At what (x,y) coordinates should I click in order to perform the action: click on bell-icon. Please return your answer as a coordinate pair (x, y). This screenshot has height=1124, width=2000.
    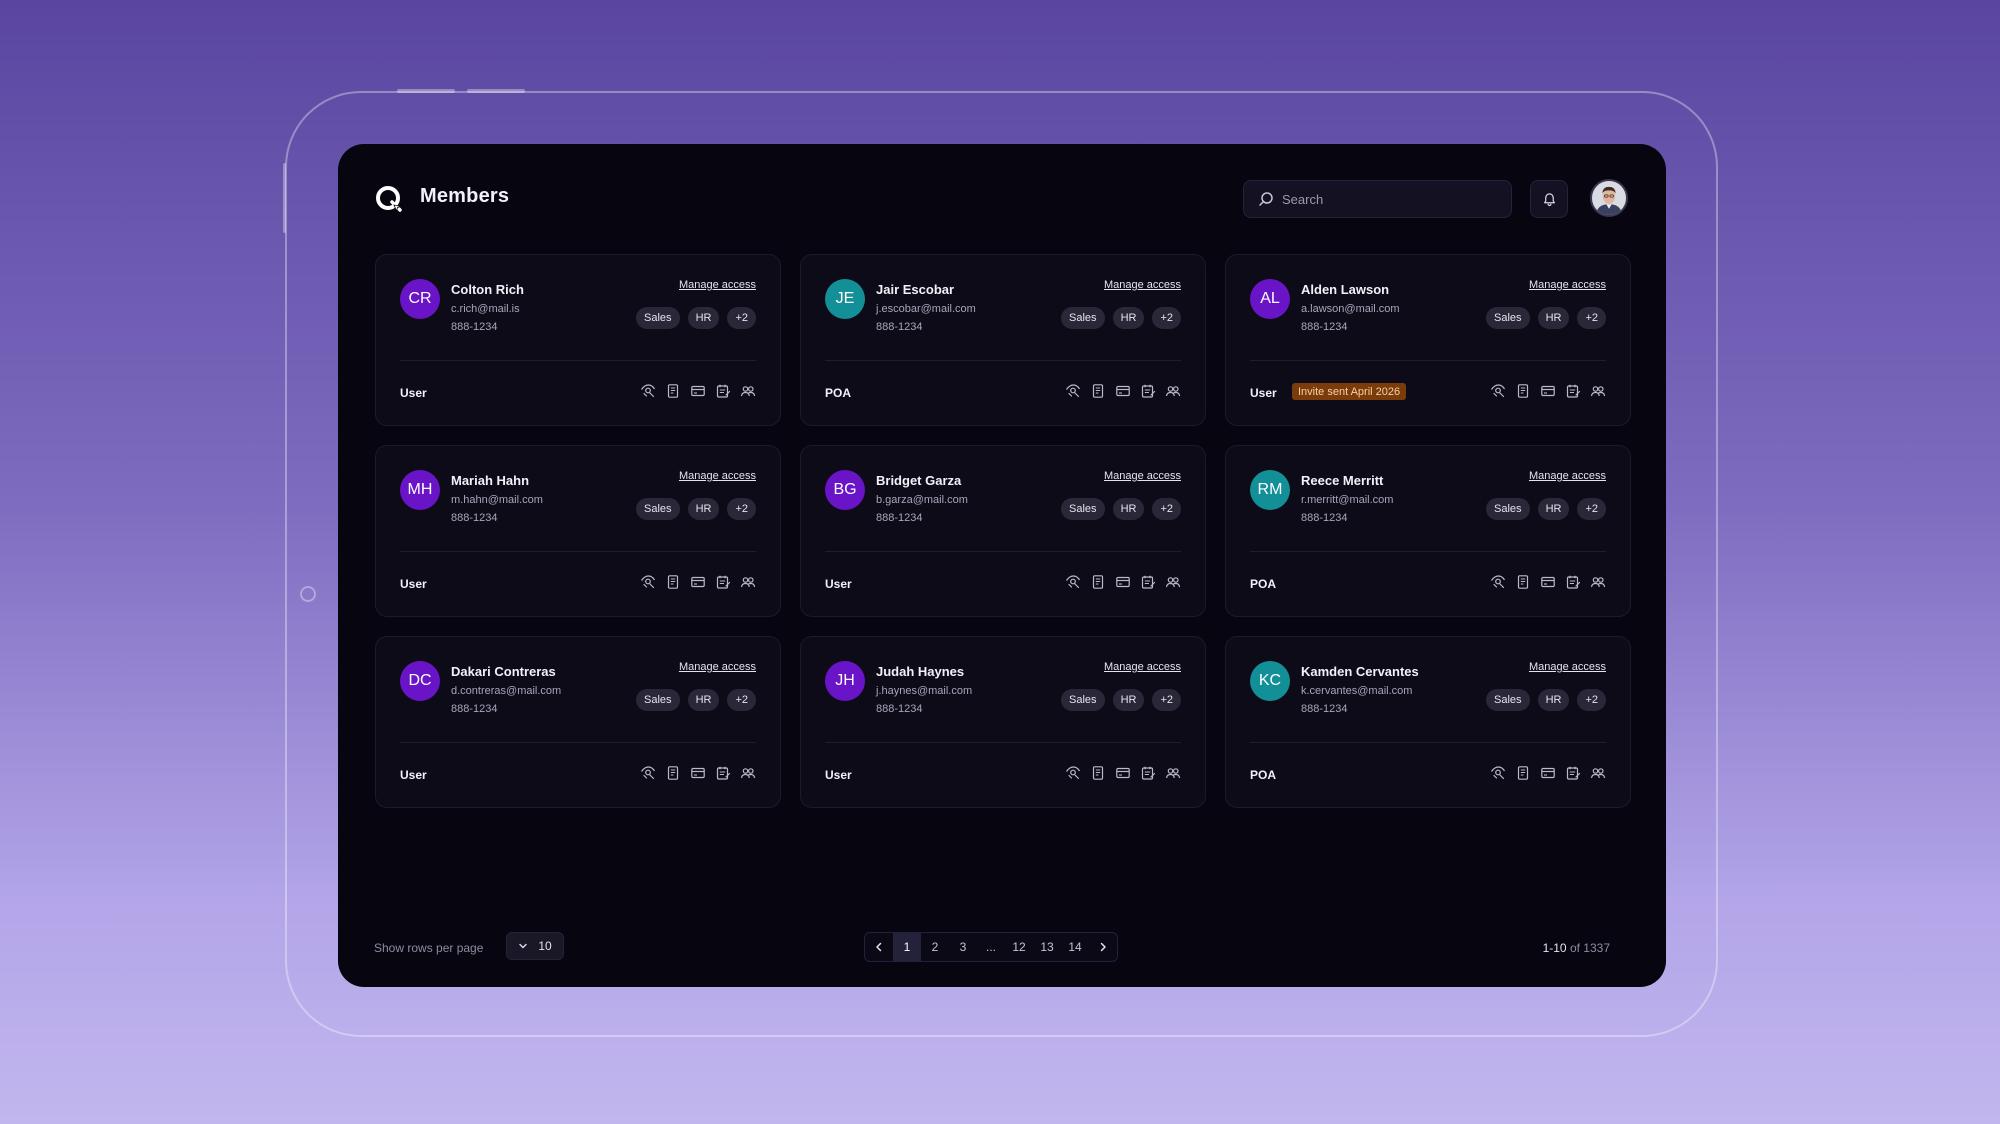
    Looking at the image, I should click on (1549, 199).